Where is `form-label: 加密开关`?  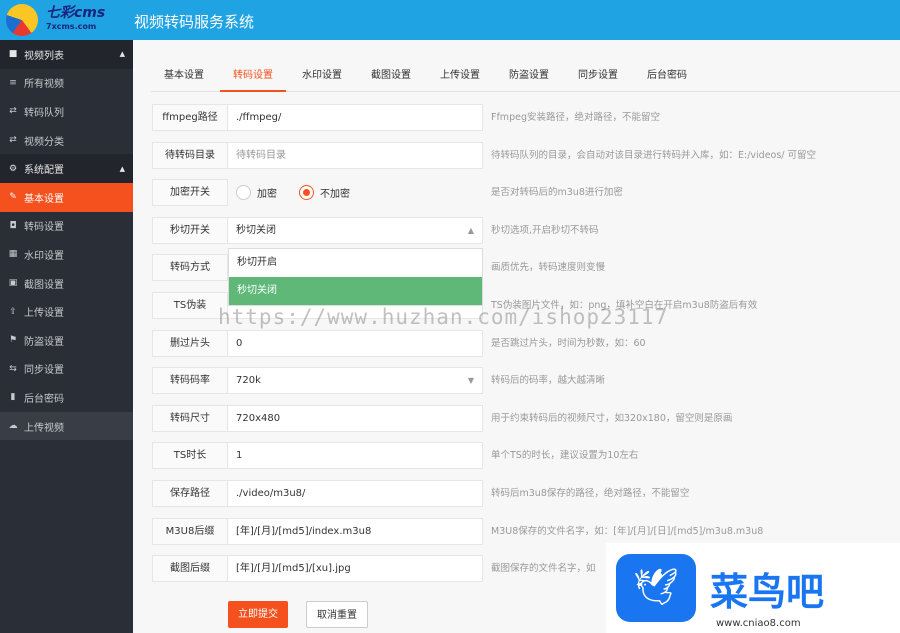 form-label: 加密开关 is located at coordinates (190, 193).